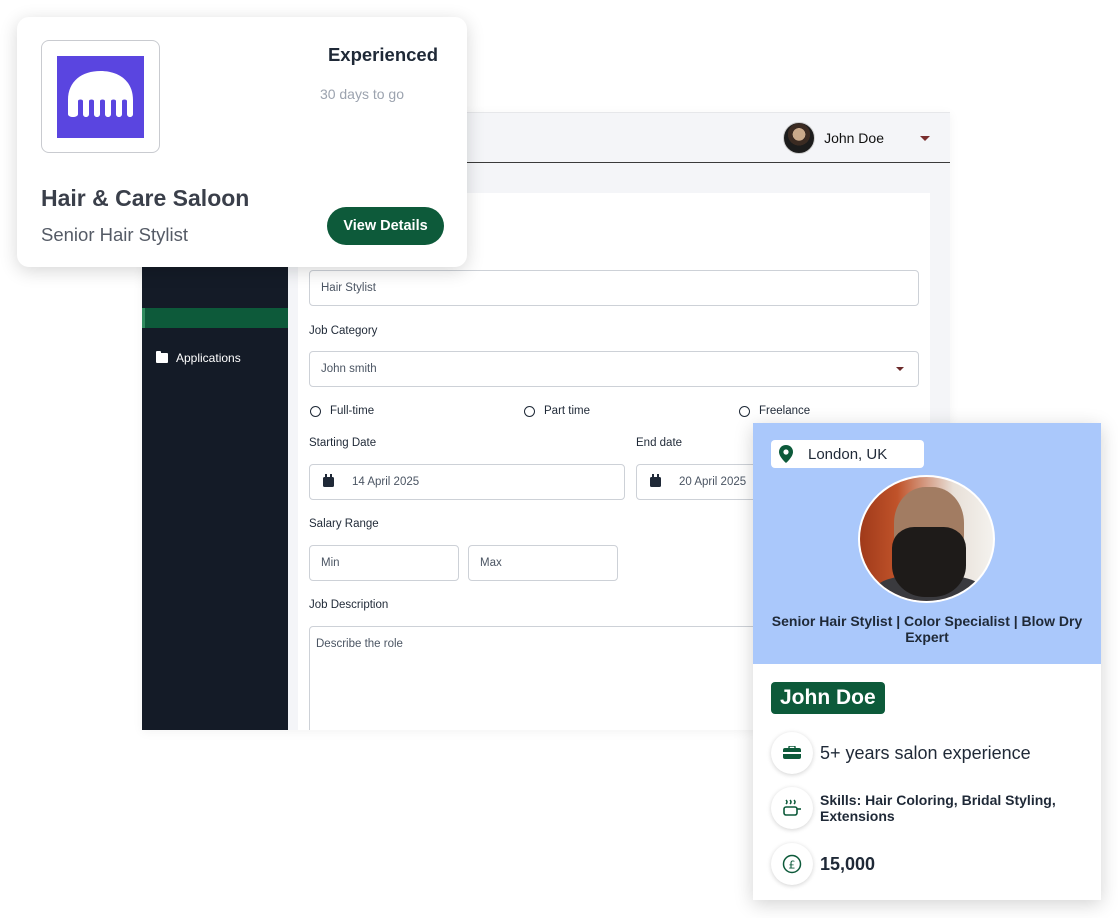  Describe the element at coordinates (713, 482) in the screenshot. I see `end-date-value: 20 April 2025` at that location.